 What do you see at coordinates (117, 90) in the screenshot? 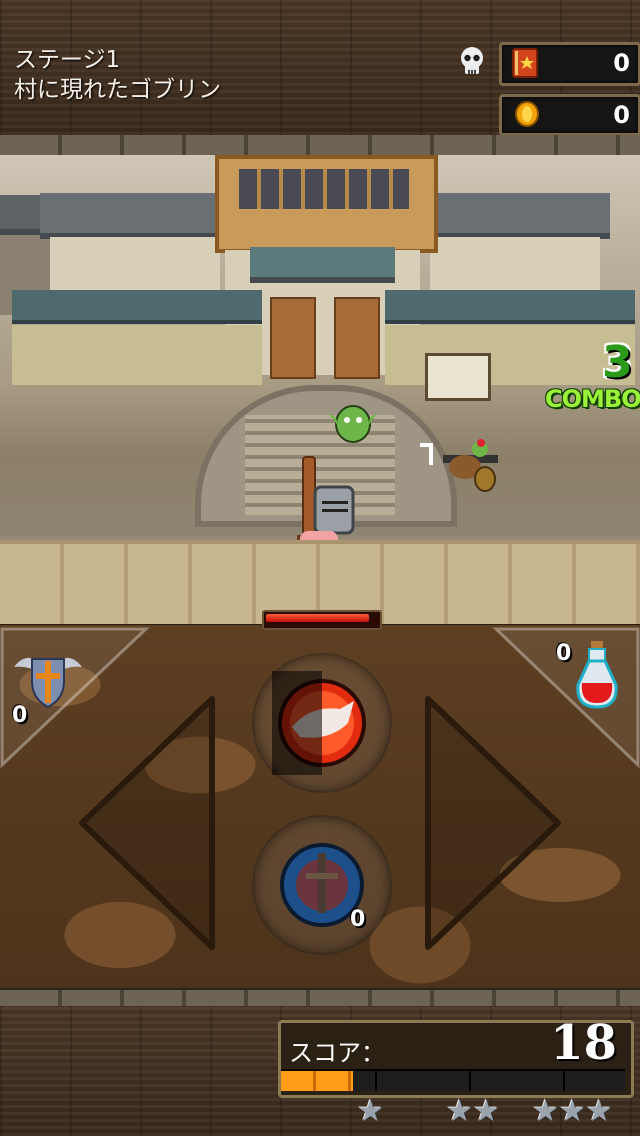
I see `stage-name: 村に現れたゴブリン` at bounding box center [117, 90].